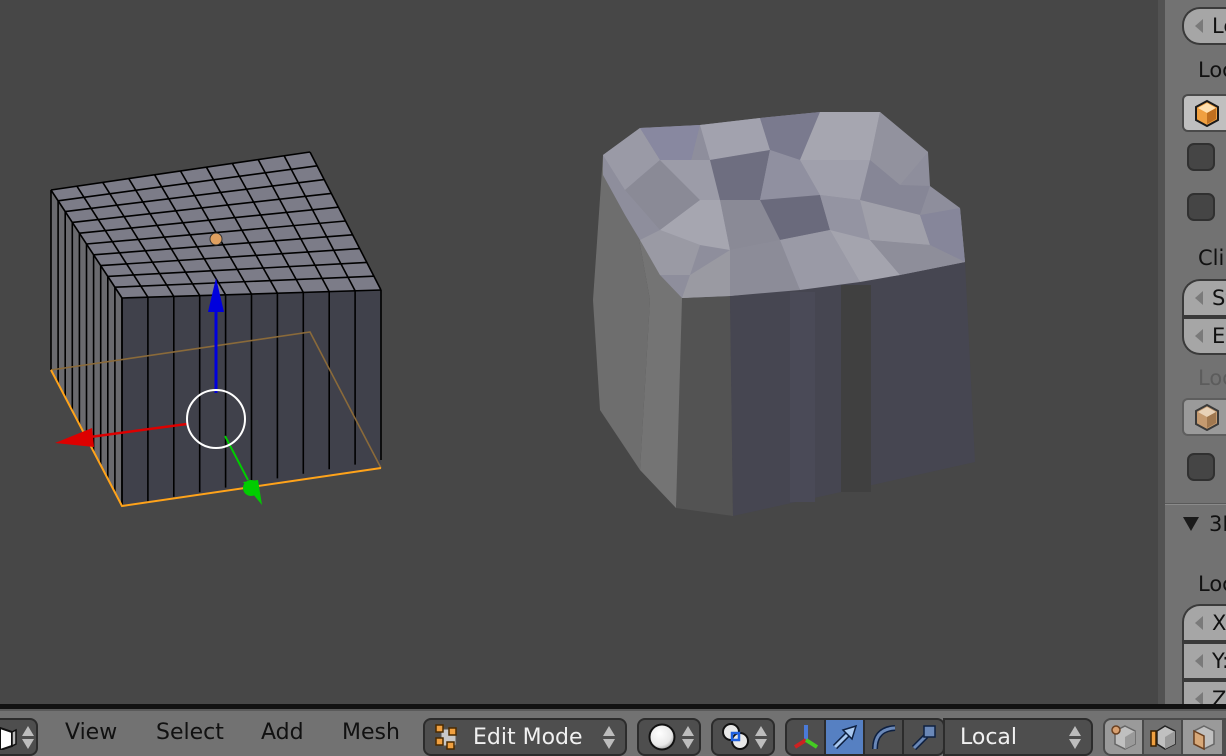 The image size is (1226, 756). What do you see at coordinates (1195, 504) in the screenshot?
I see `panel-divider` at bounding box center [1195, 504].